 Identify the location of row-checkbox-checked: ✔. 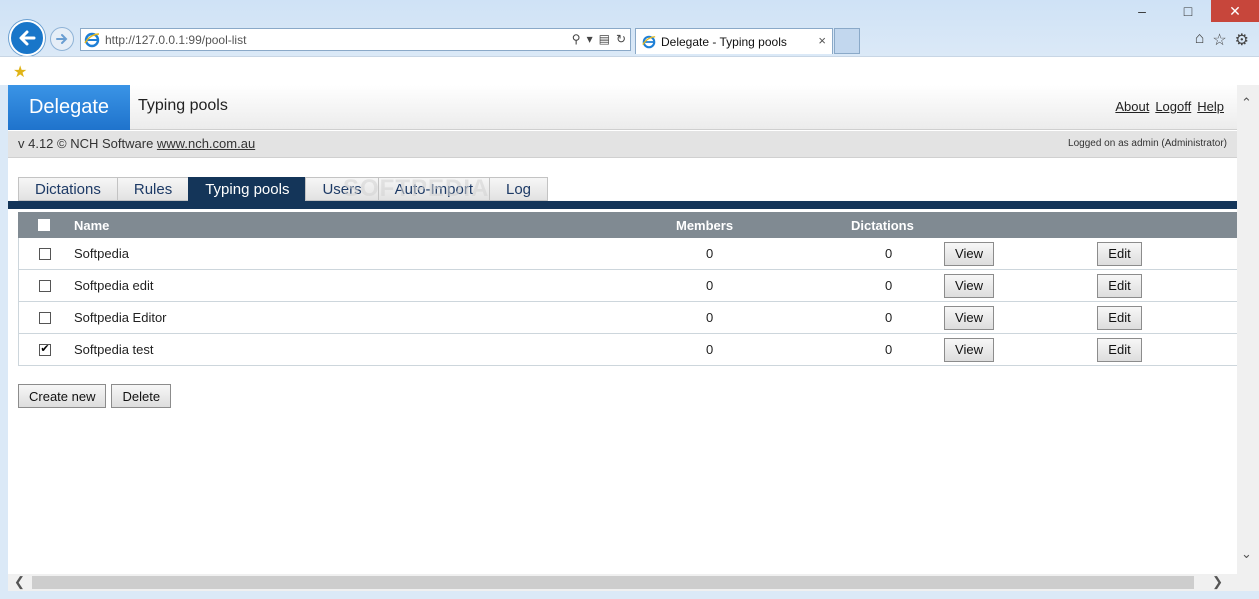
(45, 349).